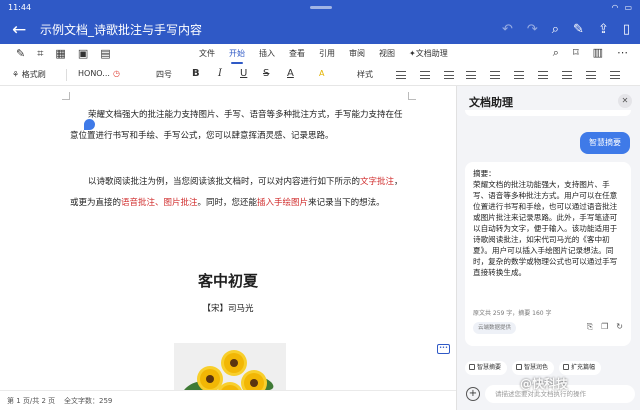 The height and width of the screenshot is (410, 640). What do you see at coordinates (566, 367) in the screenshot?
I see `expand-icon` at bounding box center [566, 367].